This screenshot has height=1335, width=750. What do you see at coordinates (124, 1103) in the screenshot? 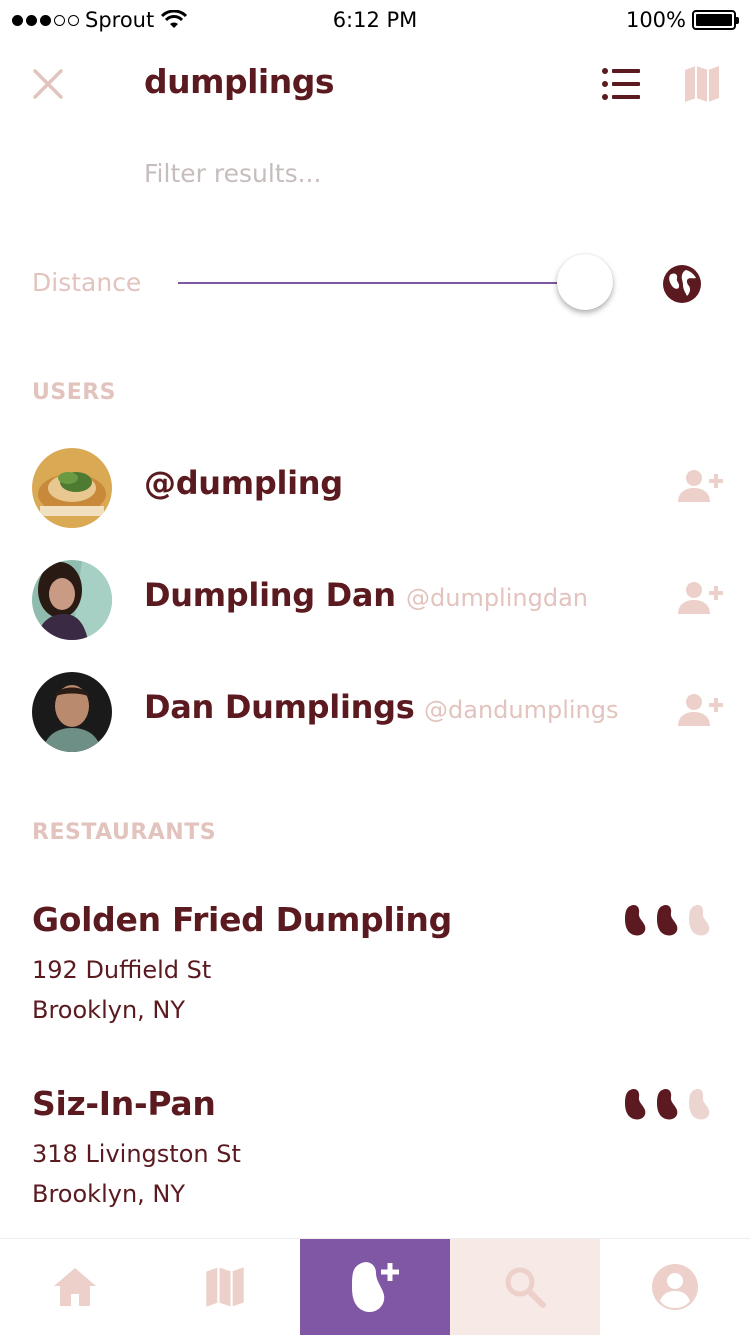
I see `restaurant-name: Siz-In-Pan` at bounding box center [124, 1103].